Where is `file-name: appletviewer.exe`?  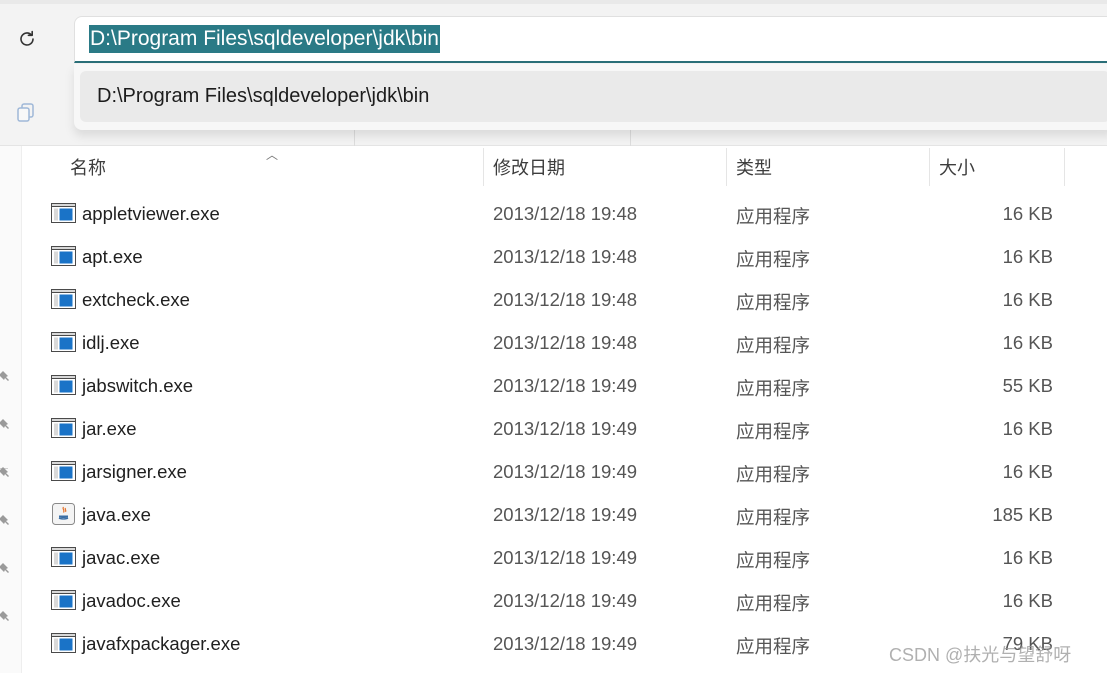 file-name: appletviewer.exe is located at coordinates (151, 213).